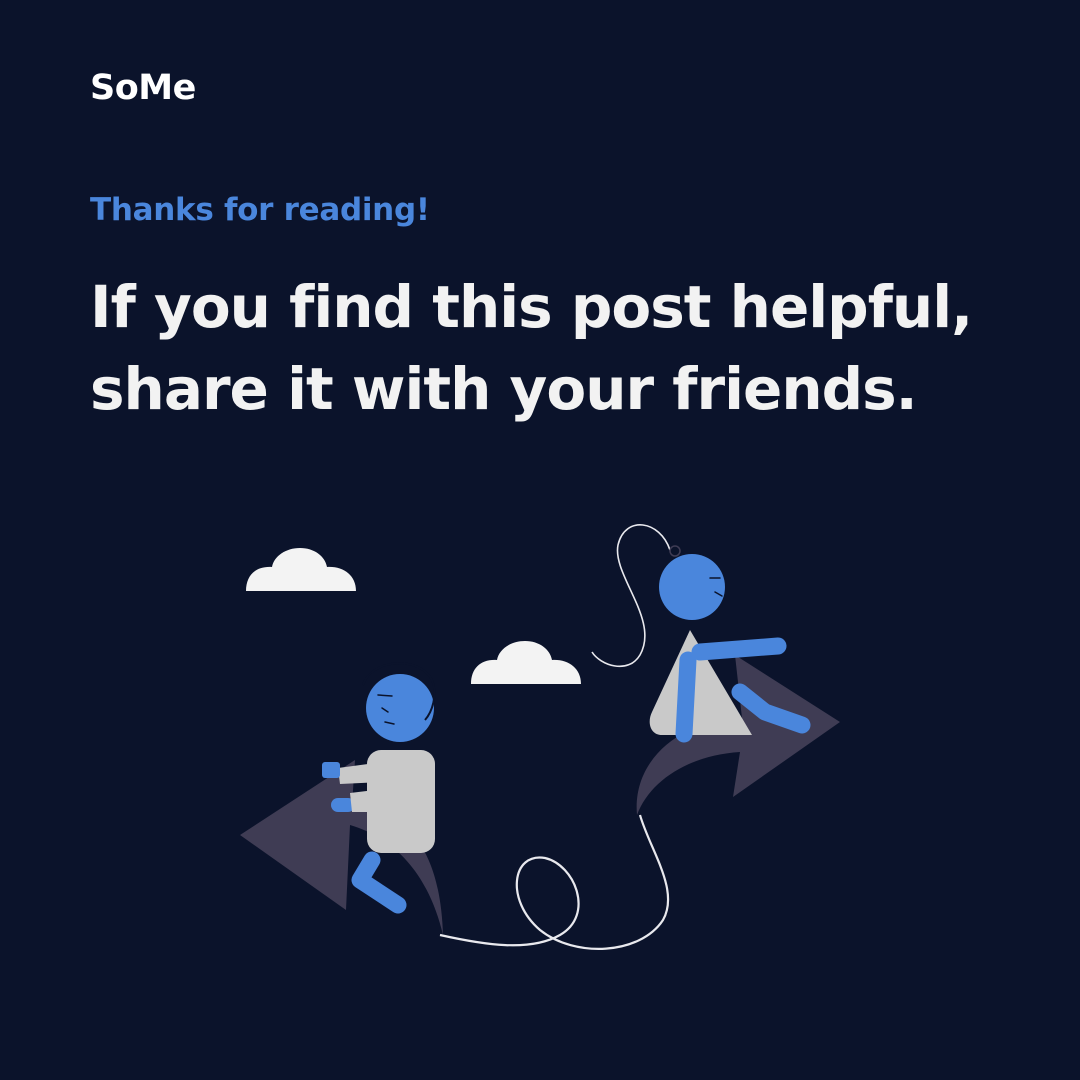  Describe the element at coordinates (631, 596) in the screenshot. I see `hair-string` at that location.